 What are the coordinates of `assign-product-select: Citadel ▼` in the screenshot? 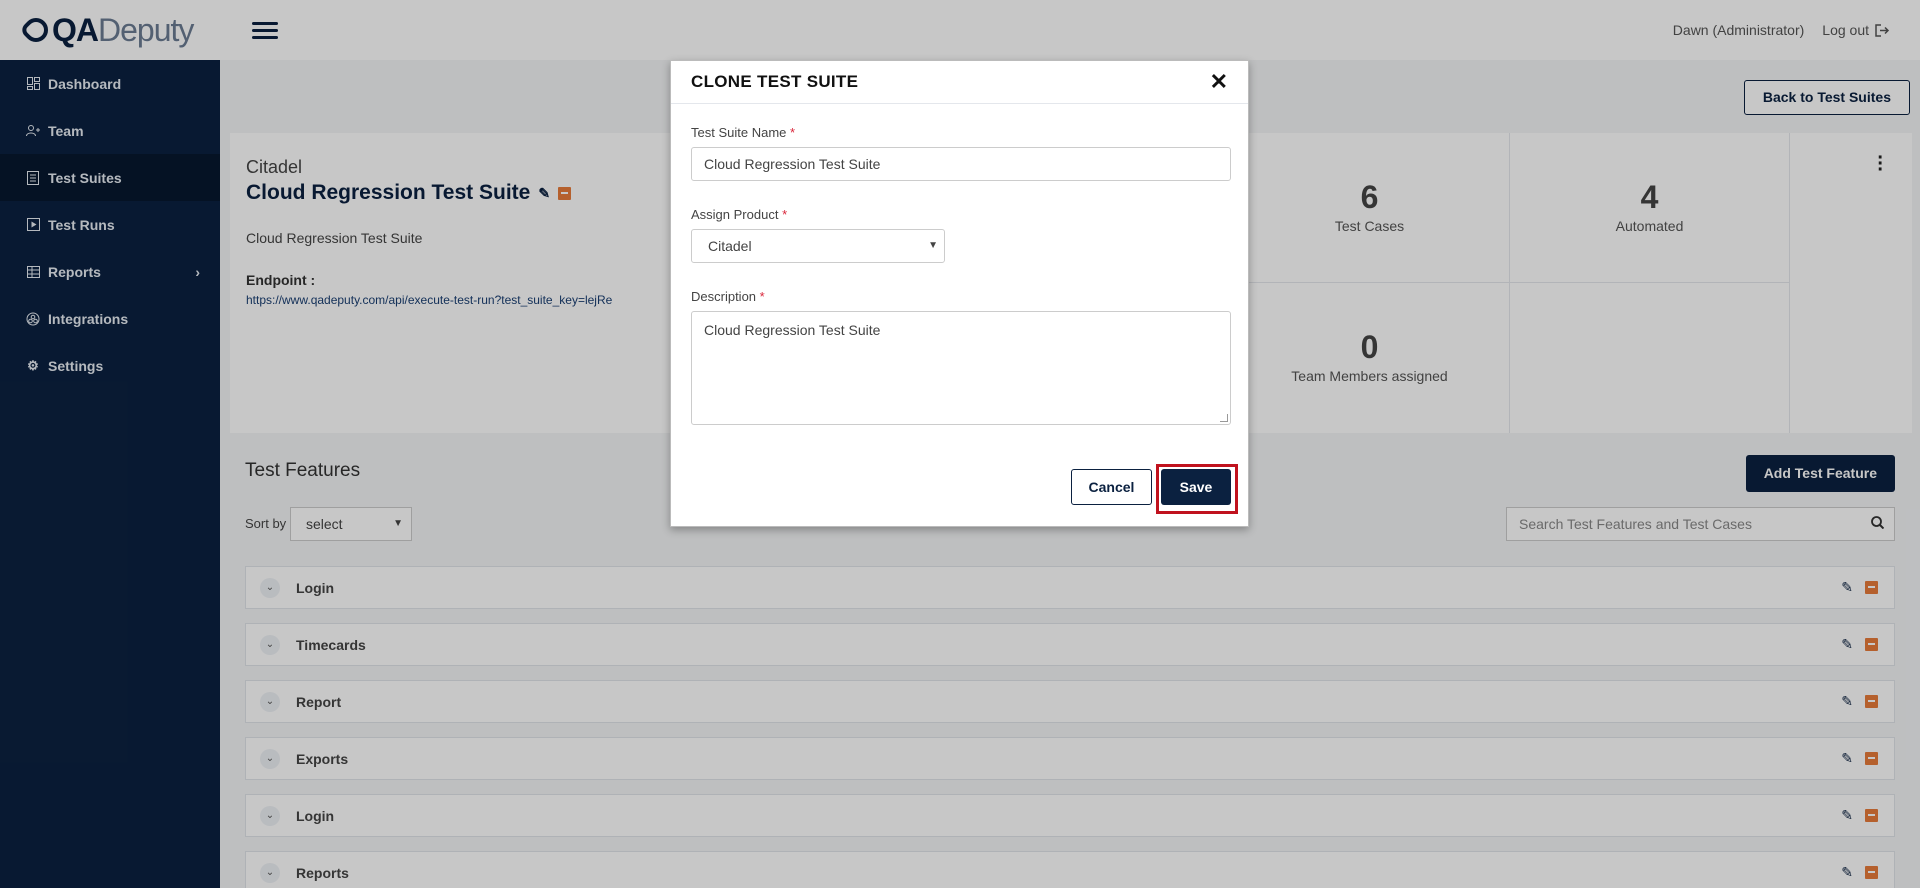 It's located at (818, 246).